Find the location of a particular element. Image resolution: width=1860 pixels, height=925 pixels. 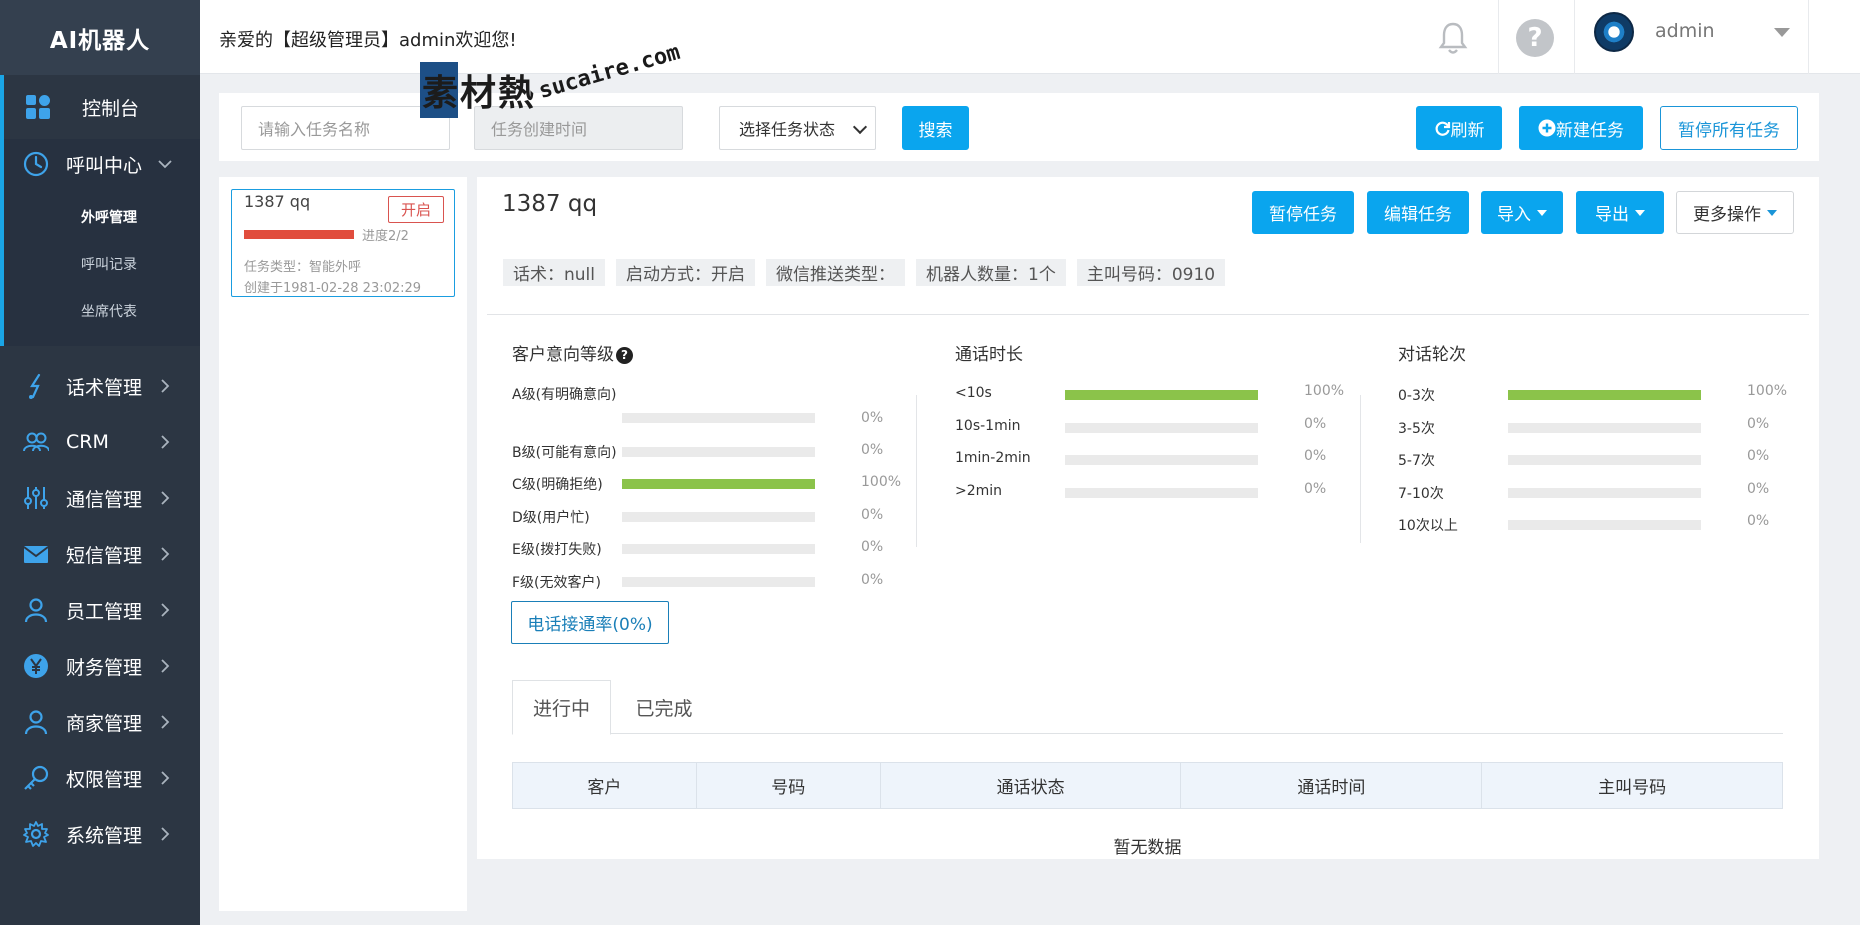

edit-task-button: 编辑任务 is located at coordinates (1418, 212).